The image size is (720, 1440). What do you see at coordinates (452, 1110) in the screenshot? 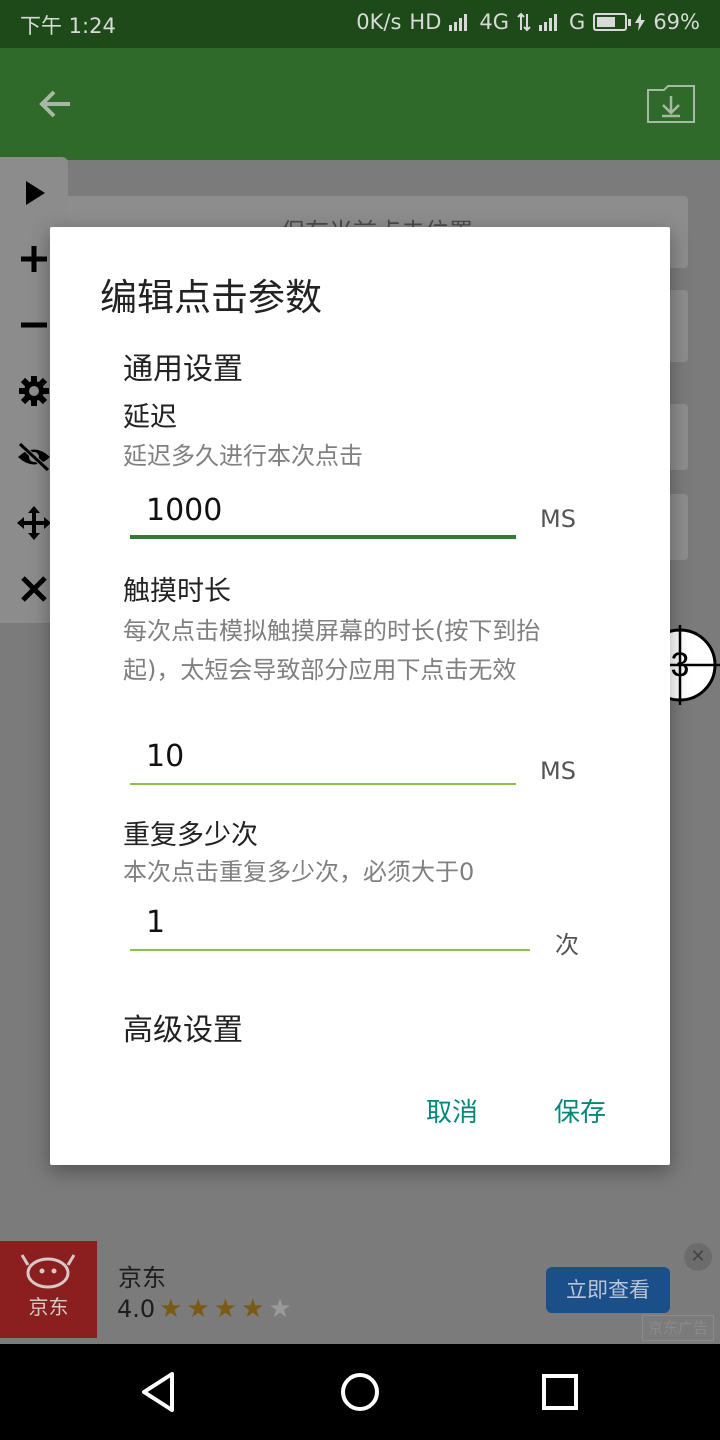
I see `cancel-button: 取消` at bounding box center [452, 1110].